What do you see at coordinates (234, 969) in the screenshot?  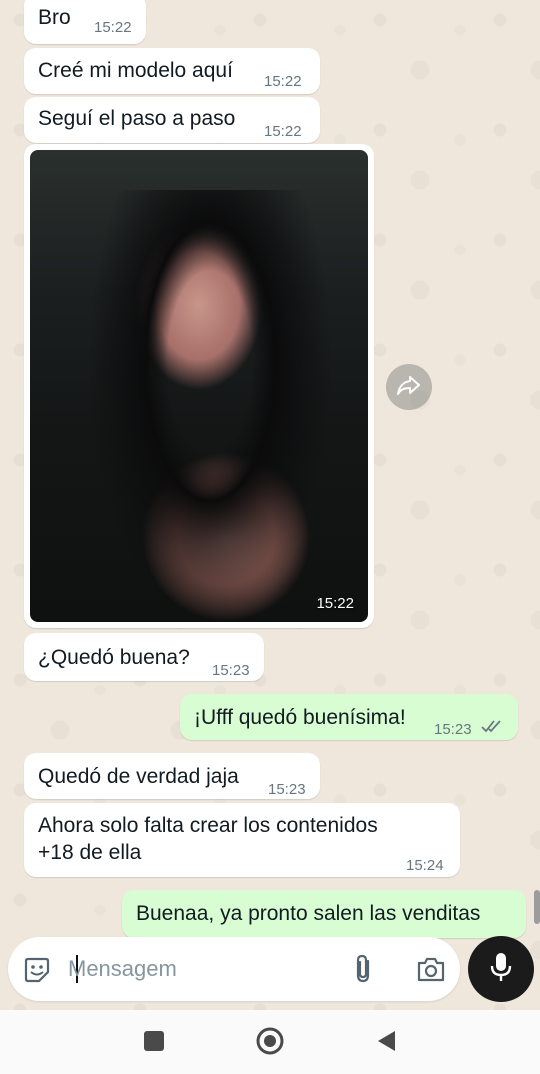 I see `message-composer: Mensagem` at bounding box center [234, 969].